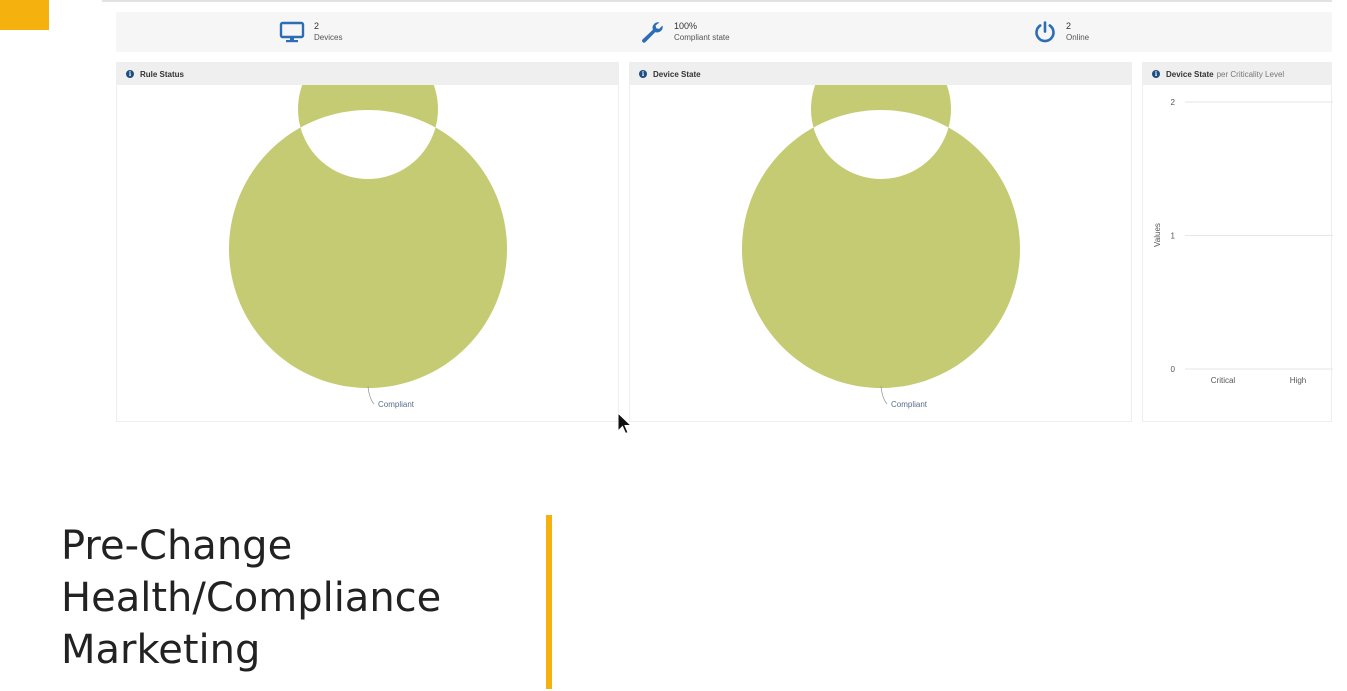 The height and width of the screenshot is (691, 1347). Describe the element at coordinates (328, 37) in the screenshot. I see `stat-devices-label: Devices` at that location.